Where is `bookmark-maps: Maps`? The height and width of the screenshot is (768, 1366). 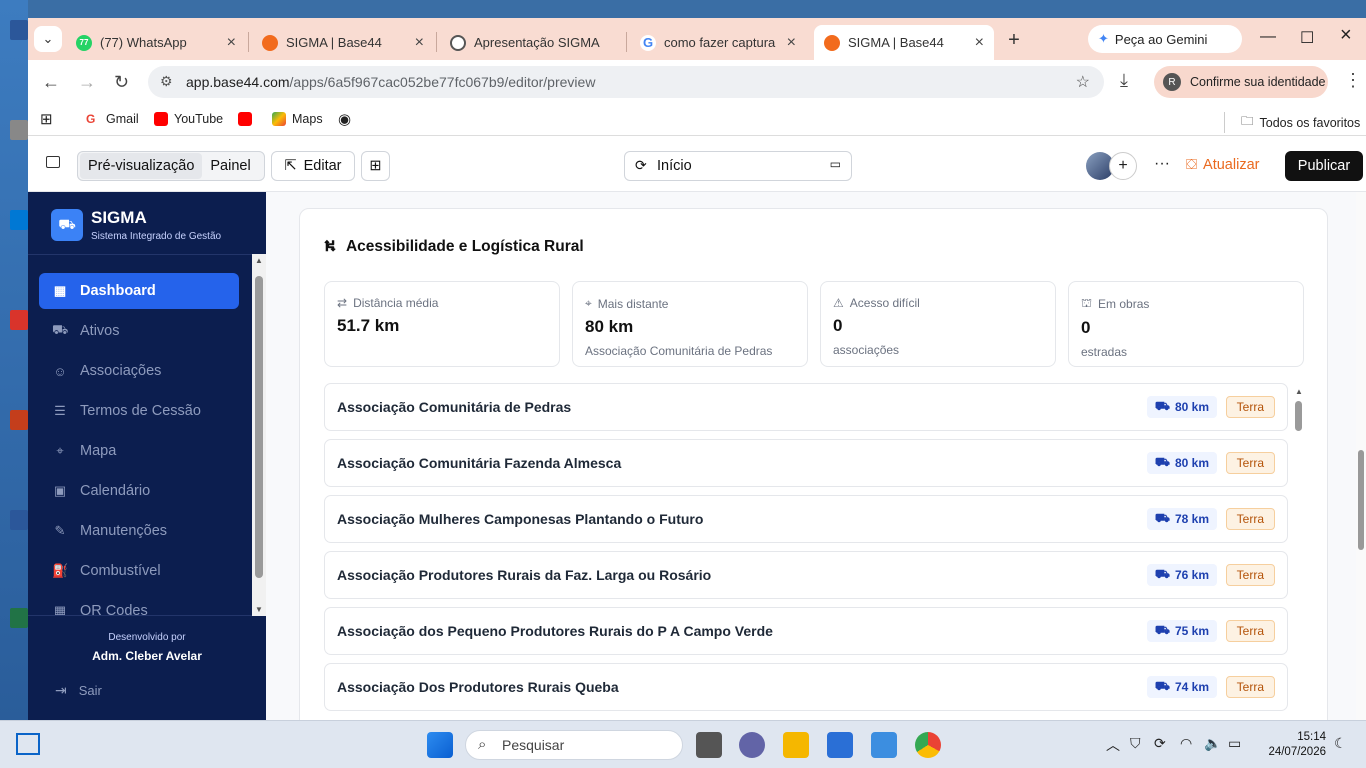 bookmark-maps: Maps is located at coordinates (297, 119).